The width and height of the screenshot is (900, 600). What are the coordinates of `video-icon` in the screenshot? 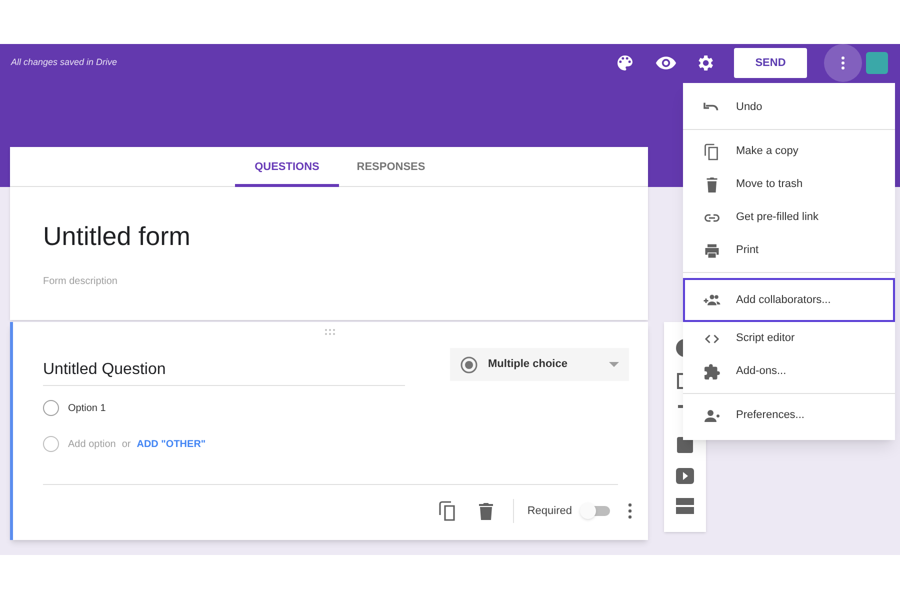 It's located at (685, 476).